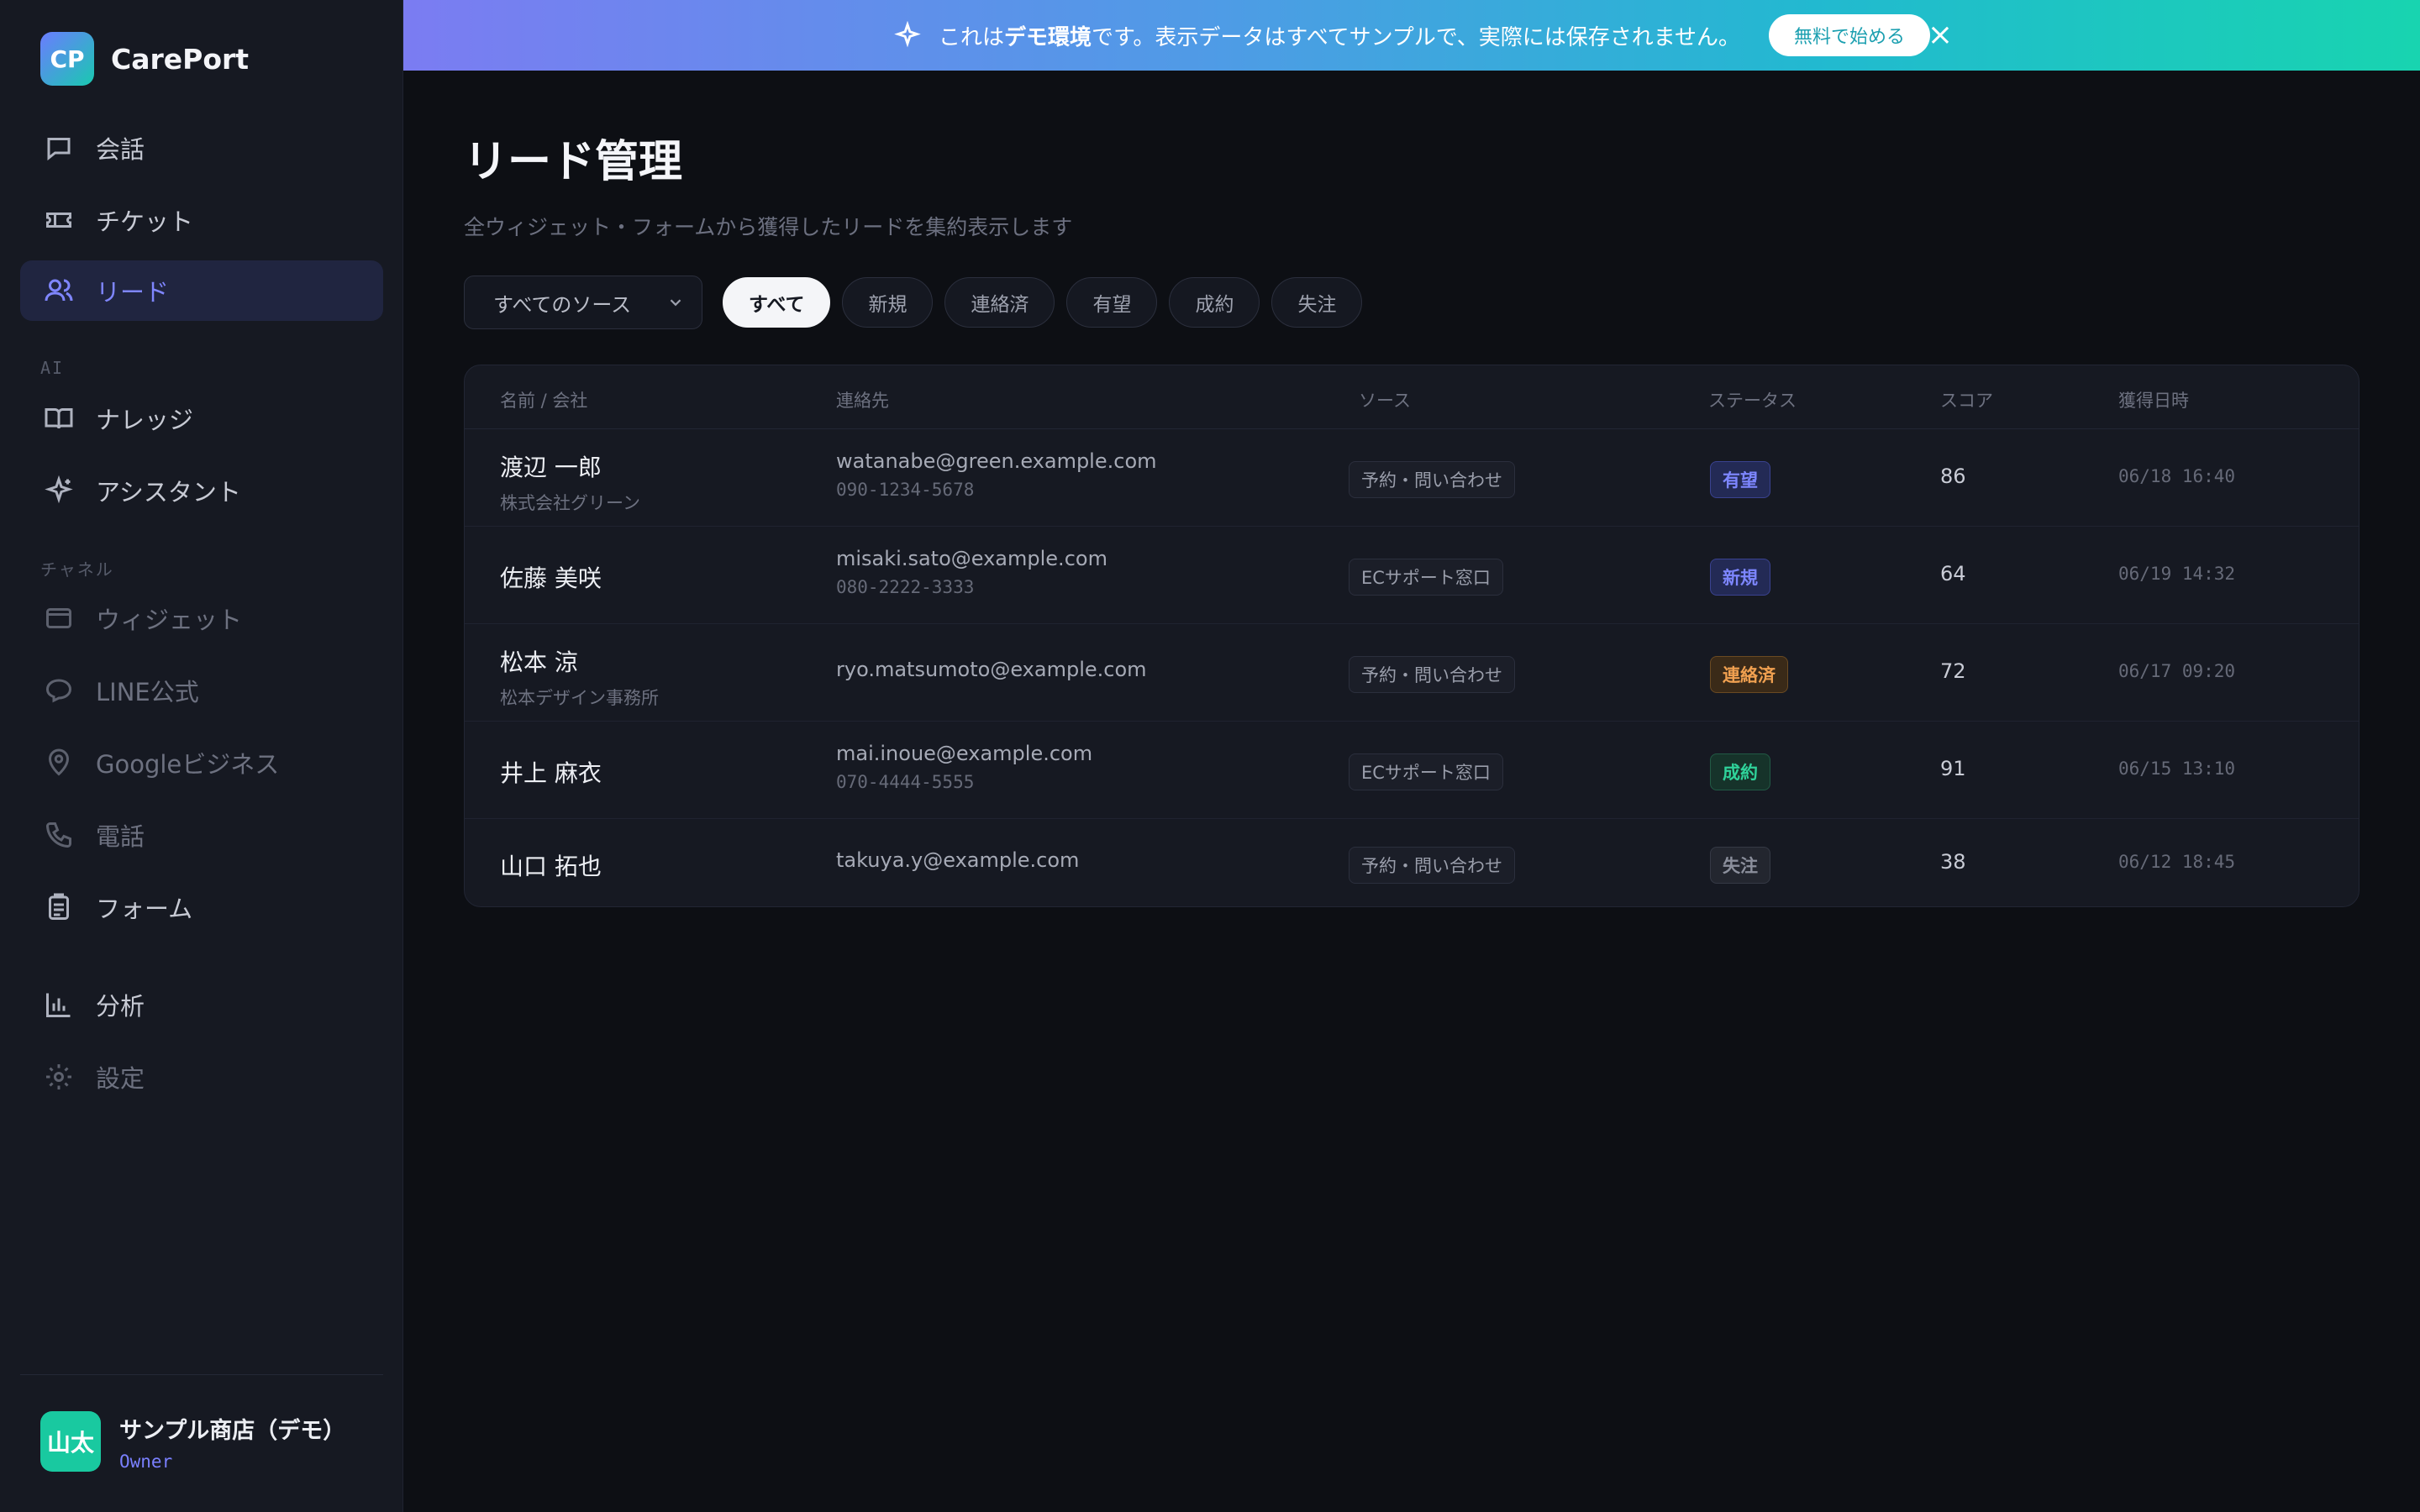 The image size is (2420, 1512). What do you see at coordinates (202, 835) in the screenshot?
I see `sidebar-item-phone: 電話` at bounding box center [202, 835].